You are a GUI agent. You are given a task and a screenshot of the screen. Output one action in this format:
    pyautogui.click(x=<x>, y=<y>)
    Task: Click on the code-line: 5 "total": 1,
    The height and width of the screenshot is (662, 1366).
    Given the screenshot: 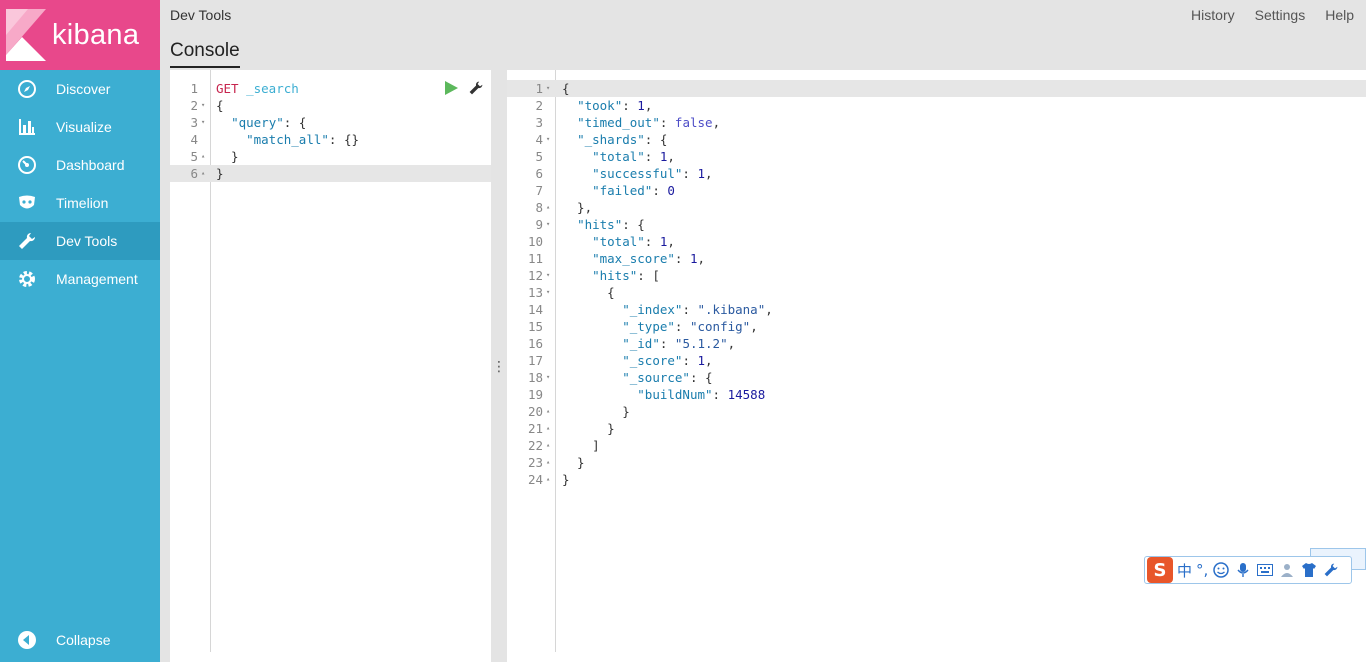 What is the action you would take?
    pyautogui.click(x=936, y=156)
    